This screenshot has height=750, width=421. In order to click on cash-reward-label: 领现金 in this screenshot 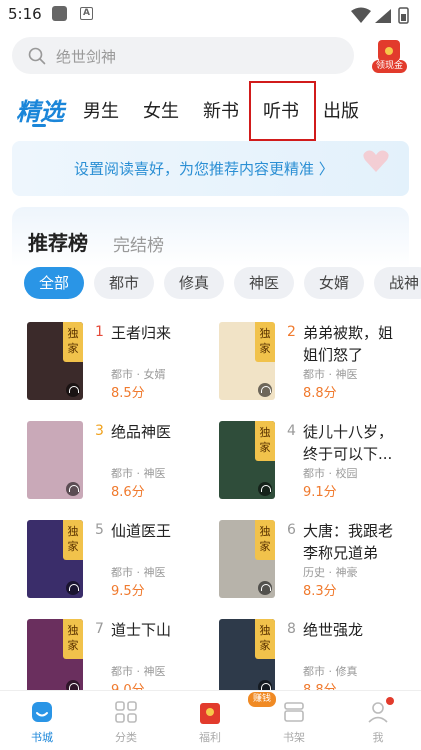, I will do `click(389, 66)`.